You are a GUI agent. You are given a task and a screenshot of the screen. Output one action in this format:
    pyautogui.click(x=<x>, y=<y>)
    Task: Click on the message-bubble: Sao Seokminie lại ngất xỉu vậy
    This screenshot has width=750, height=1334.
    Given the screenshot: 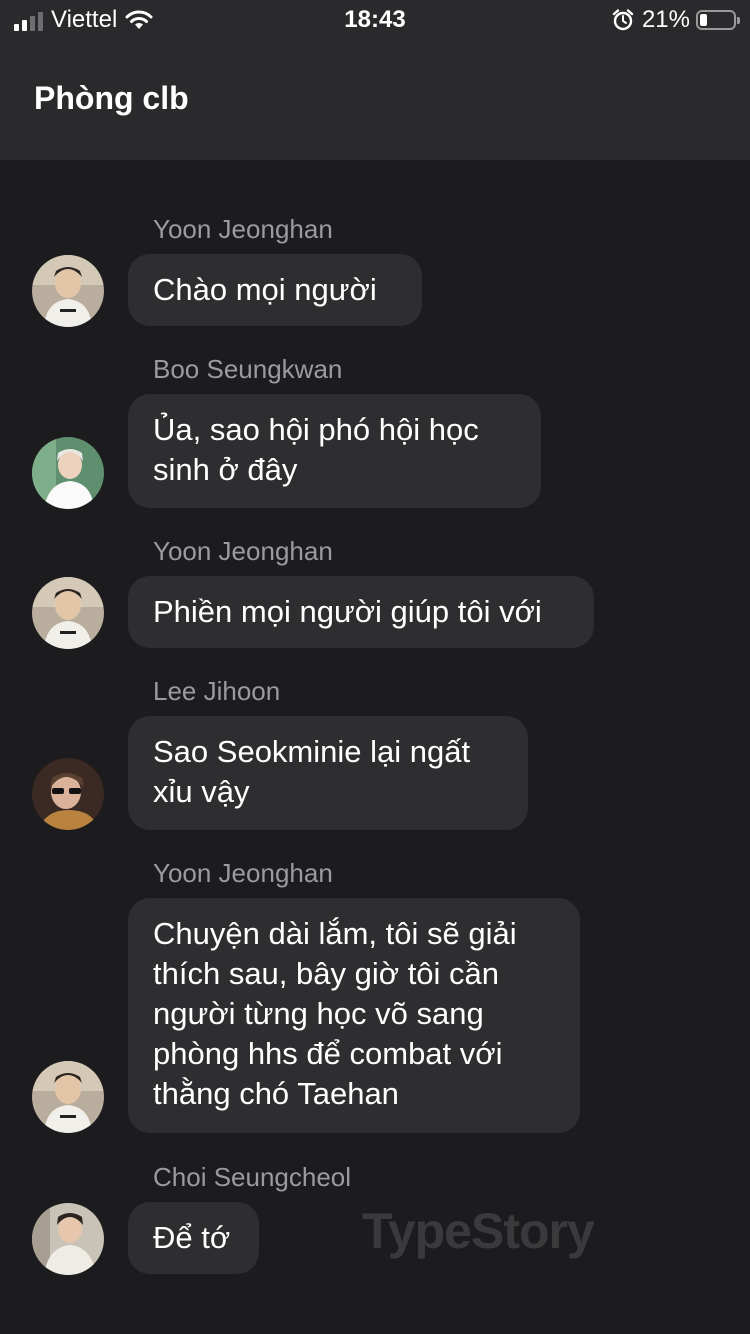 What is the action you would take?
    pyautogui.click(x=328, y=773)
    